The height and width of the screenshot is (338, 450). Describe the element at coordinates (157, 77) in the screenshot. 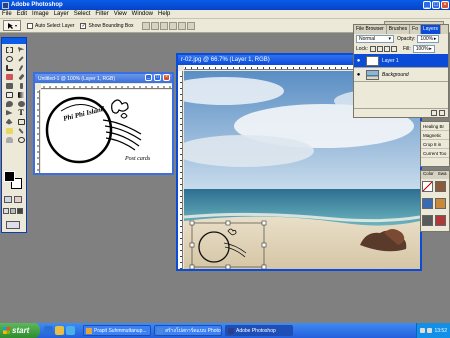

I see `doc-maximize-button: □` at that location.